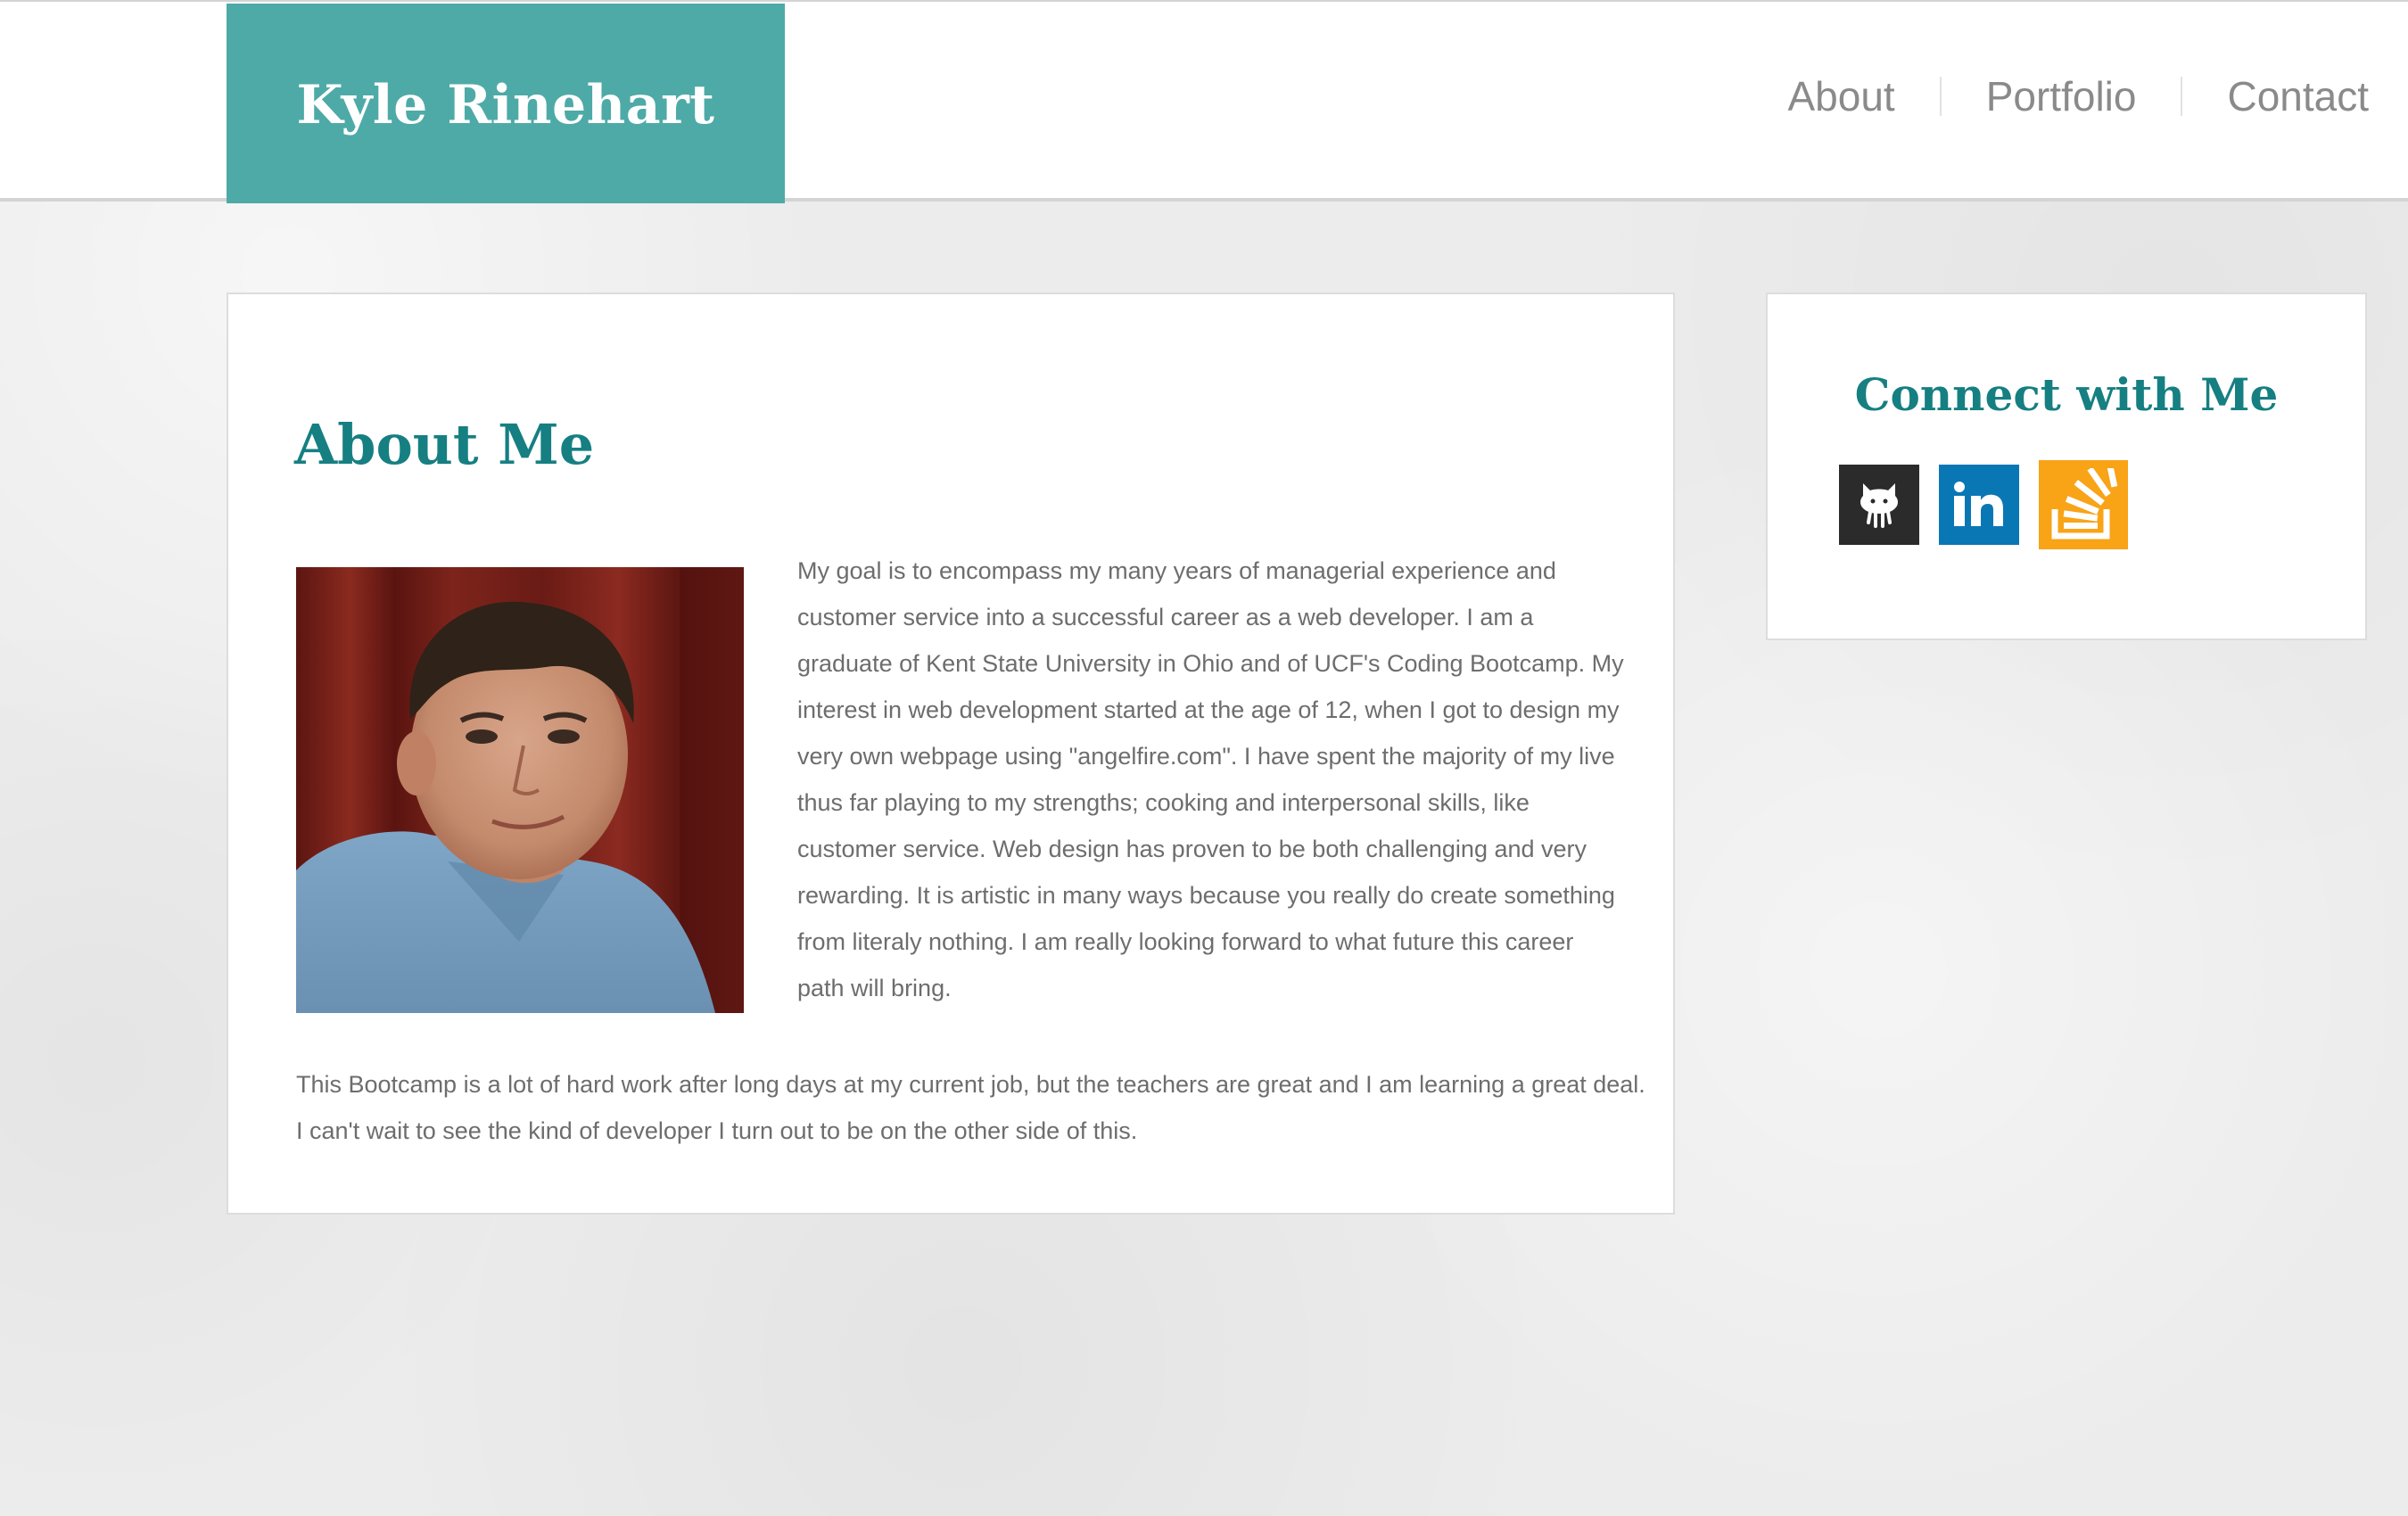 The height and width of the screenshot is (1516, 2408). I want to click on brand-logo: Kyle Rinehart, so click(506, 103).